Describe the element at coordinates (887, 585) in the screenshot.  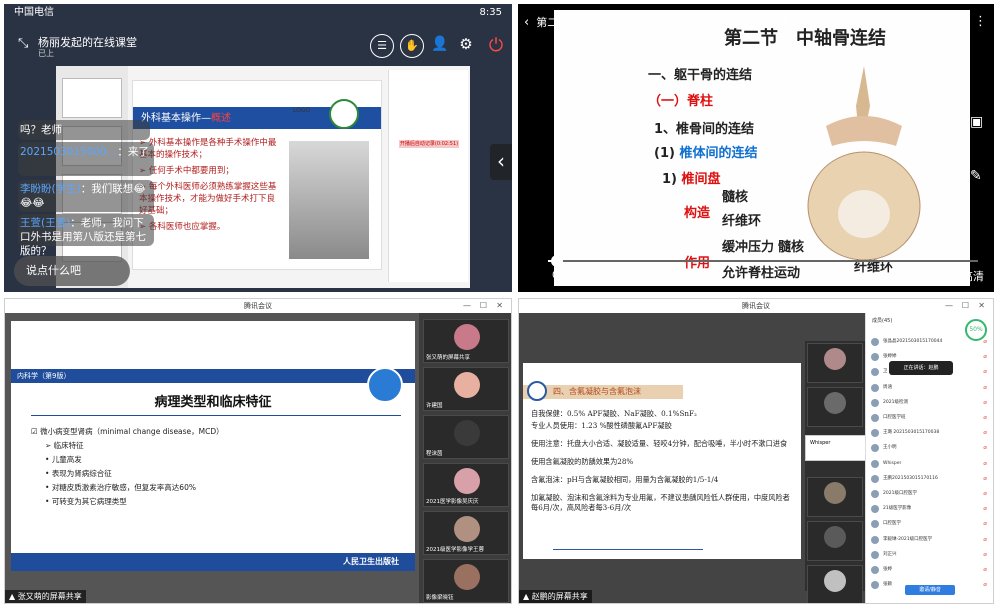
I see `participant-name: 张颖` at that location.